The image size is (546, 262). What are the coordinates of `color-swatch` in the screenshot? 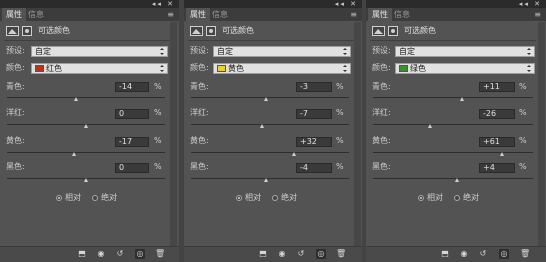 It's located at (39, 68).